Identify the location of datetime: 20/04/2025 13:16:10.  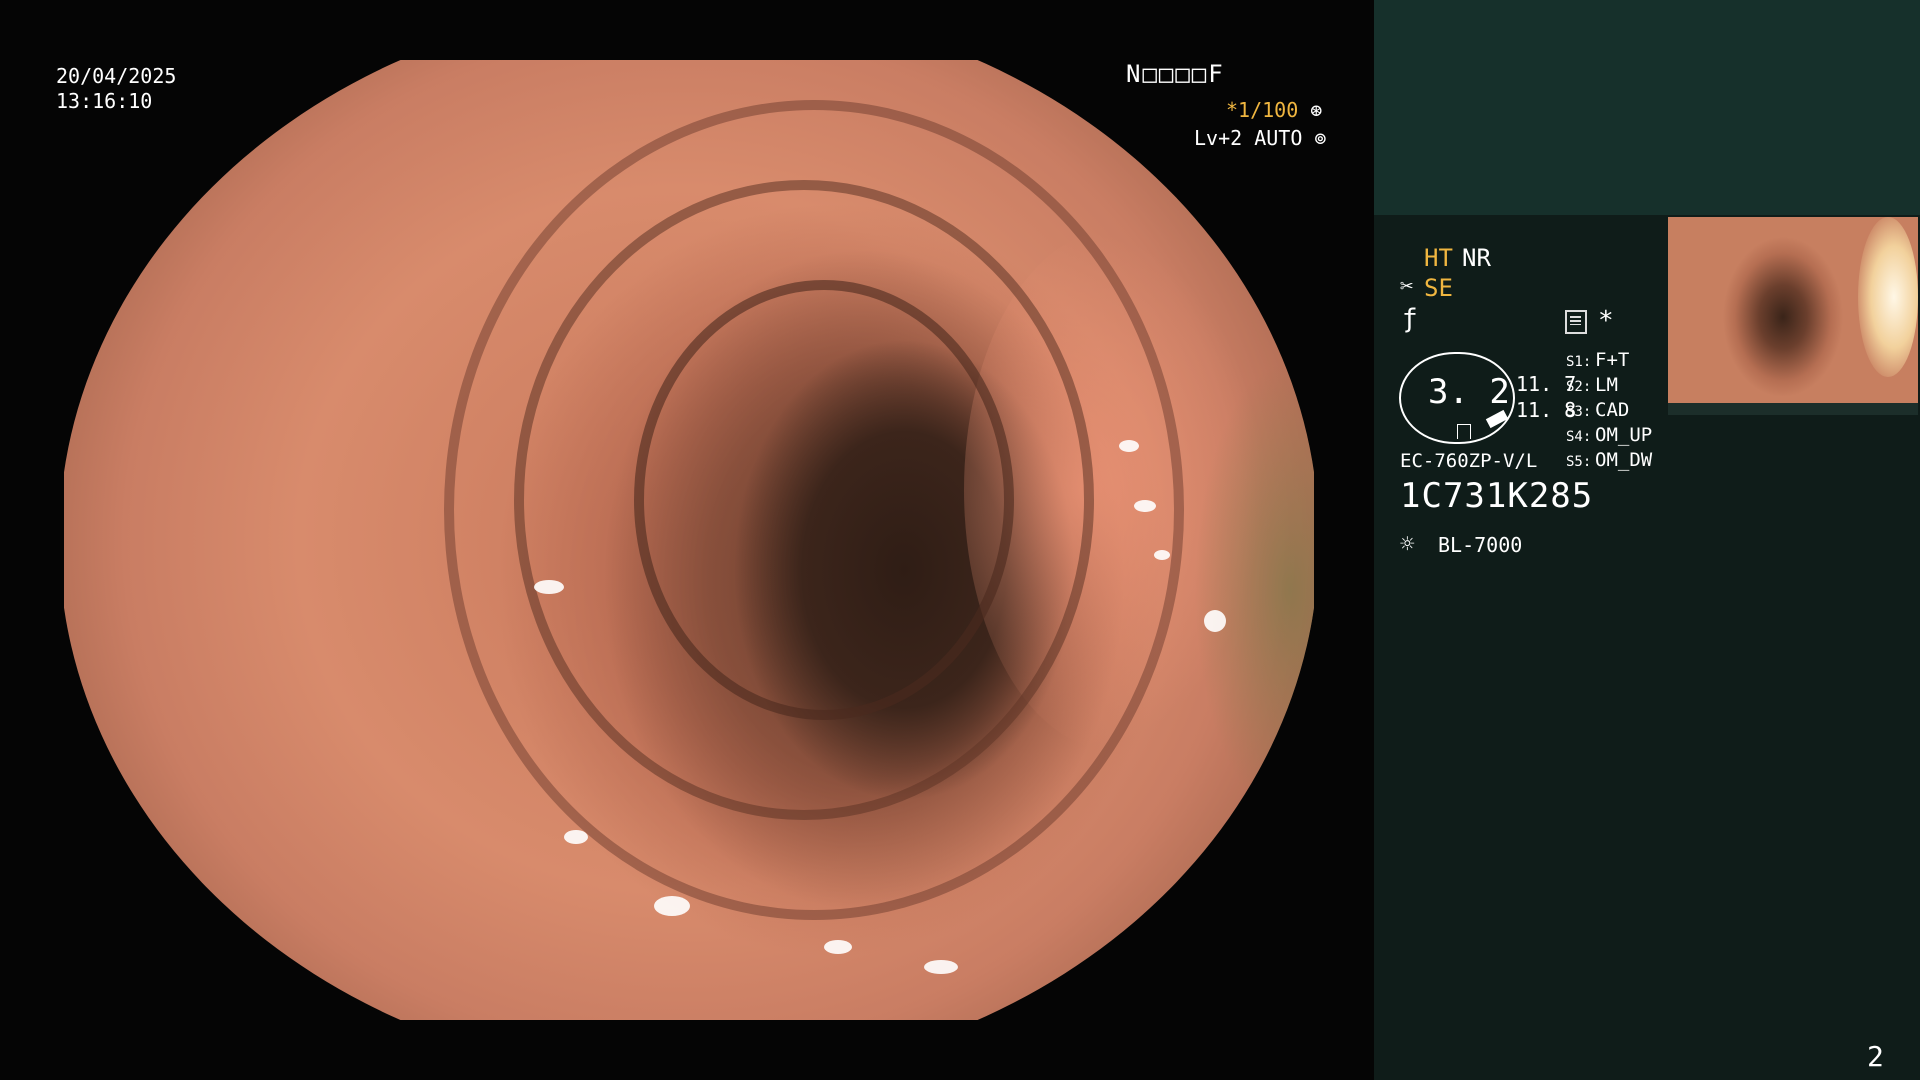
(116, 89).